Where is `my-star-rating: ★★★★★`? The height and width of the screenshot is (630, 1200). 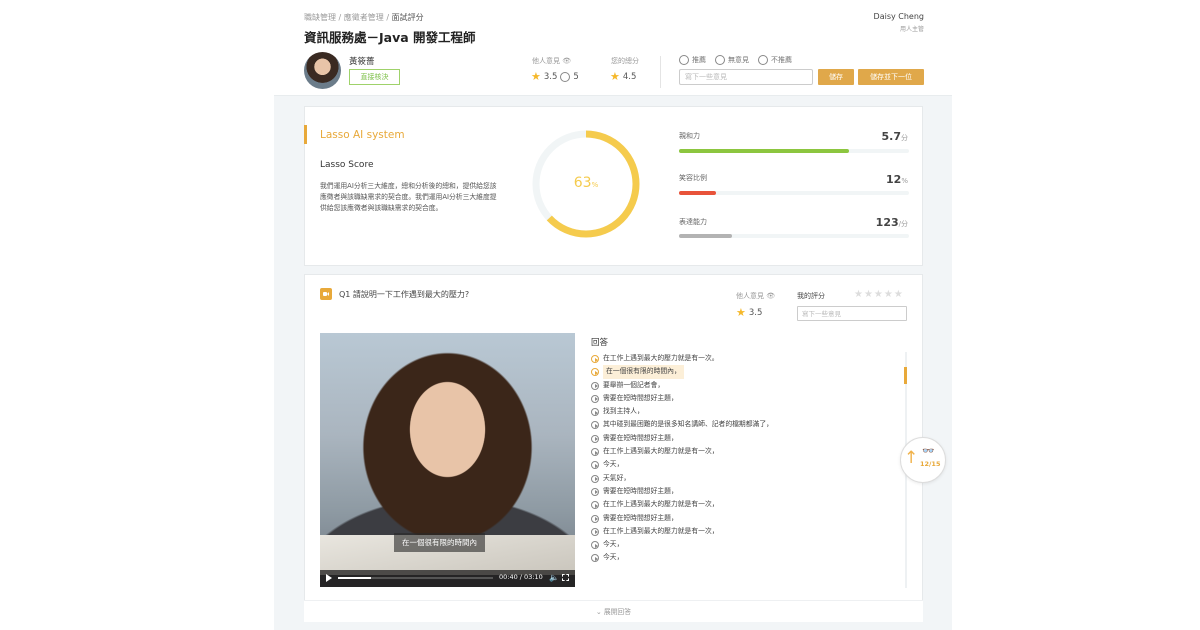
my-star-rating: ★★★★★ is located at coordinates (879, 294).